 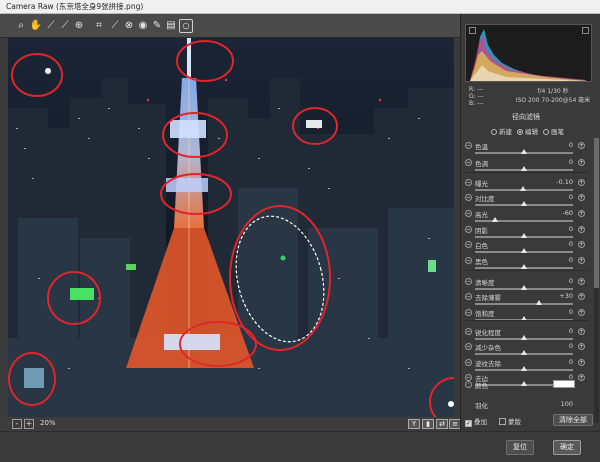 What do you see at coordinates (481, 231) in the screenshot?
I see `shadows-label: 阴影` at bounding box center [481, 231].